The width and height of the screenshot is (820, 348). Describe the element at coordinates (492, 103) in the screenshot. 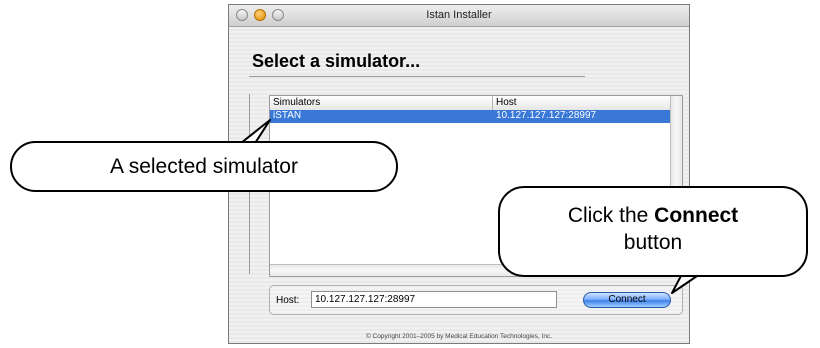

I see `column-divider` at that location.